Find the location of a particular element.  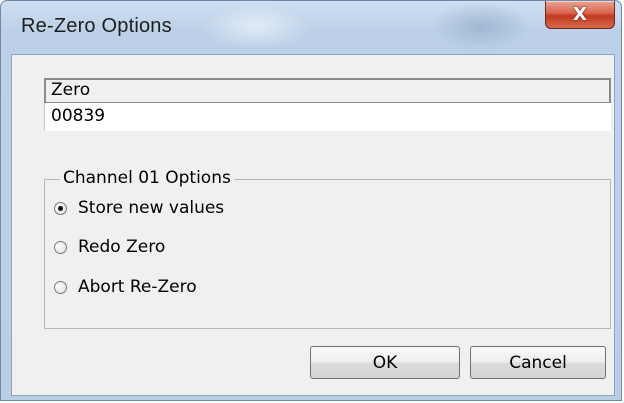

radio-button-selected is located at coordinates (60, 208).